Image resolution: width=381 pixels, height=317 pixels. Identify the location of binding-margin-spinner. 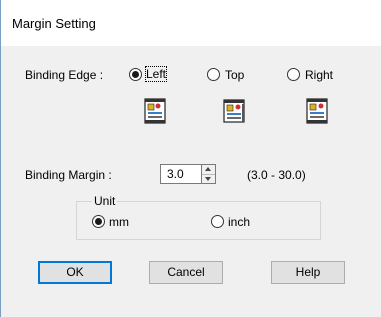
(209, 174).